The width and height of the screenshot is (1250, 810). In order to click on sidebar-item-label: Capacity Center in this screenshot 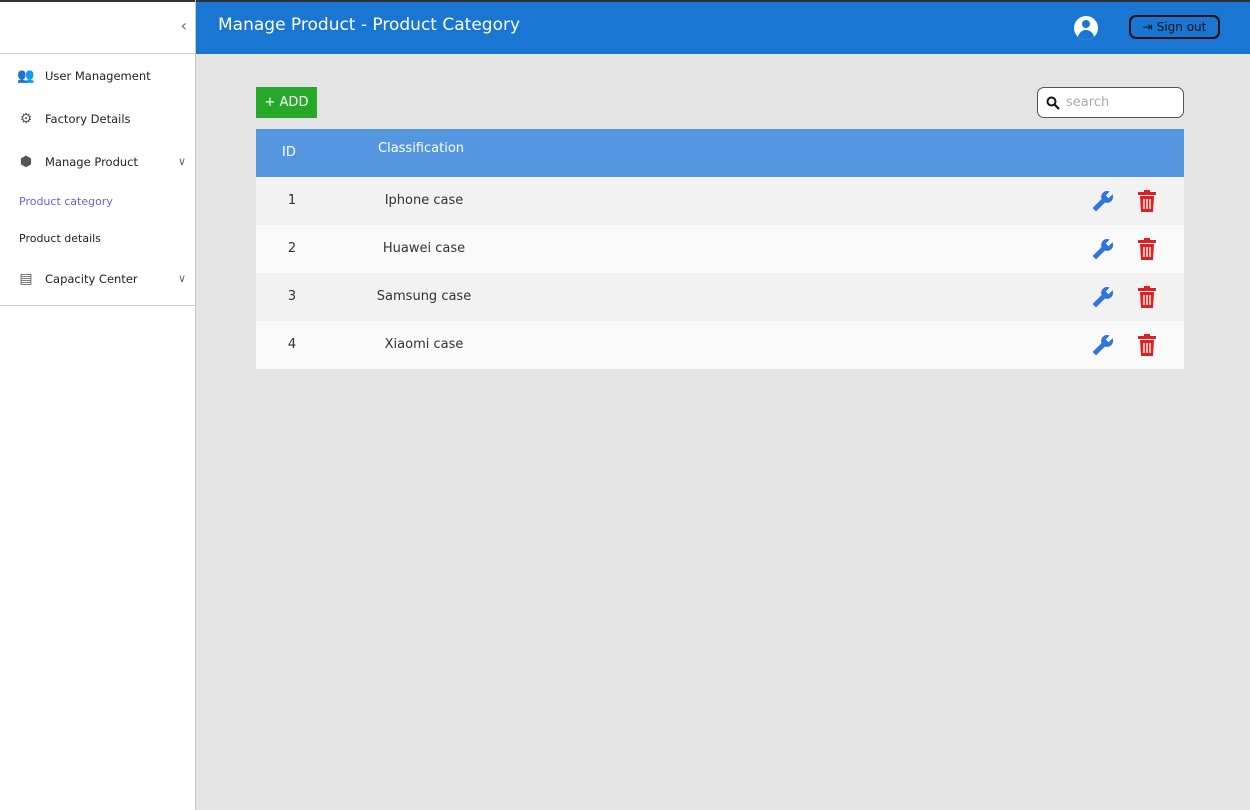, I will do `click(91, 278)`.